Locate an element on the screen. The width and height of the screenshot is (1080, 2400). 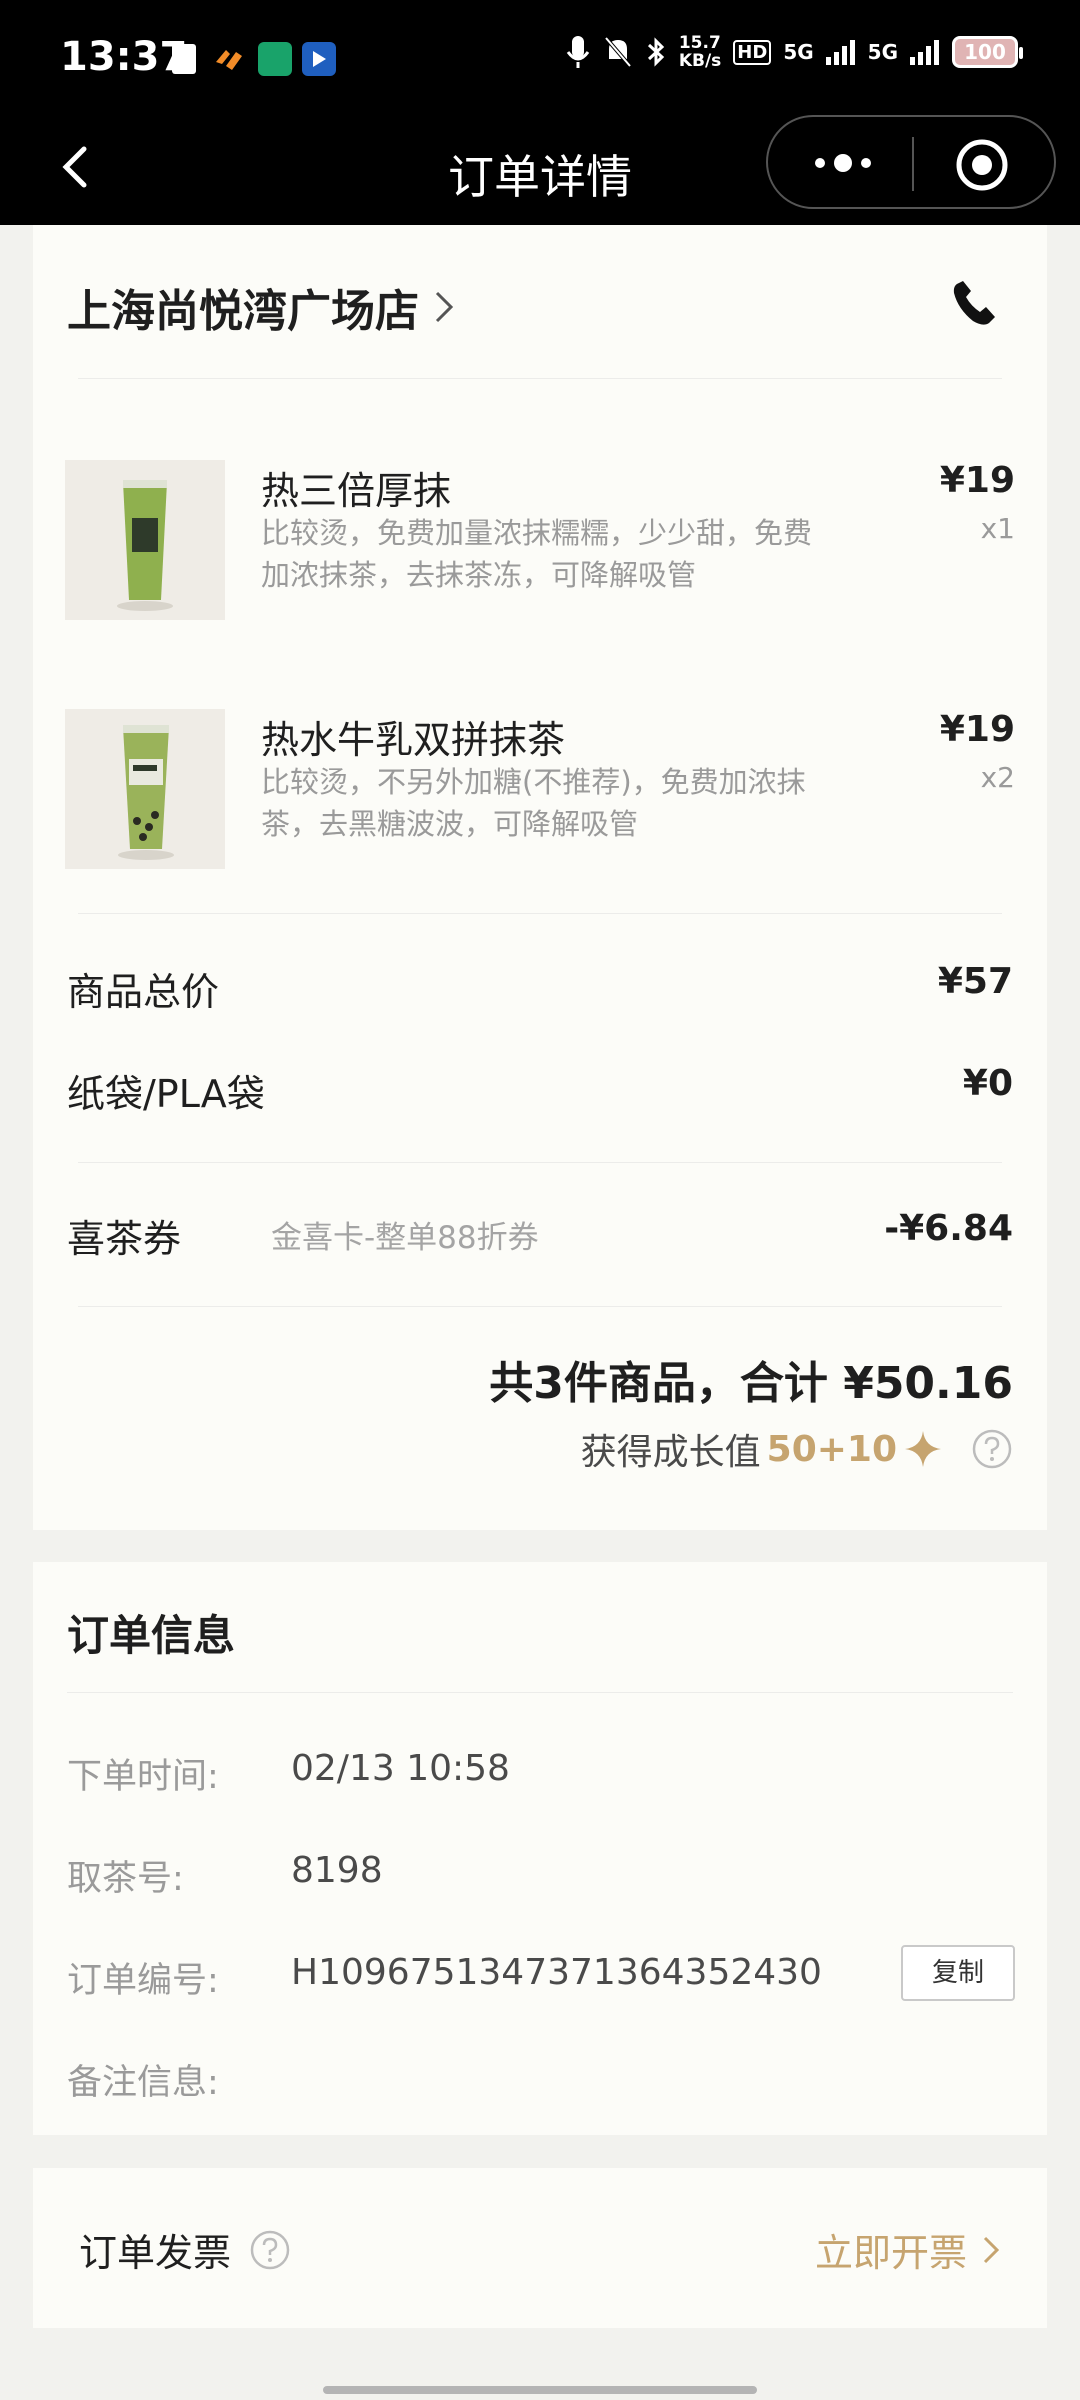
close-target-icon is located at coordinates (982, 165).